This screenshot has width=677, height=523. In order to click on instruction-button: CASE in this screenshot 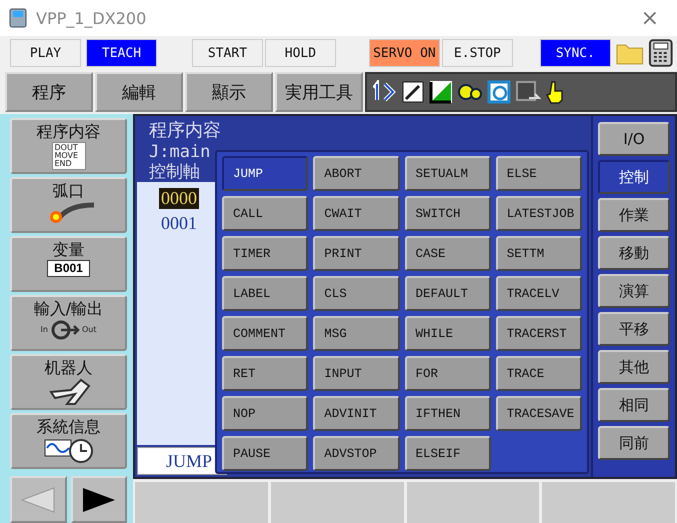, I will do `click(447, 253)`.